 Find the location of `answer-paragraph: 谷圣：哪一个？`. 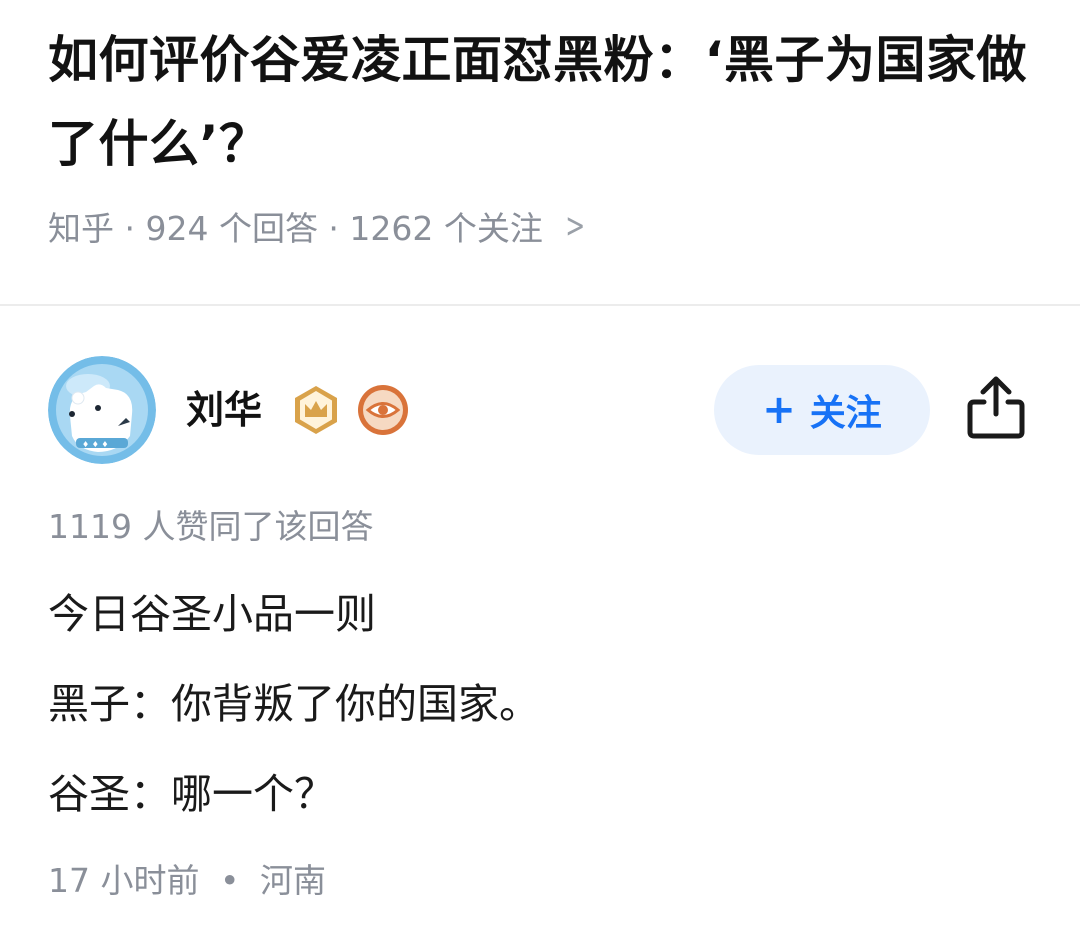

answer-paragraph: 谷圣：哪一个？ is located at coordinates (191, 794).